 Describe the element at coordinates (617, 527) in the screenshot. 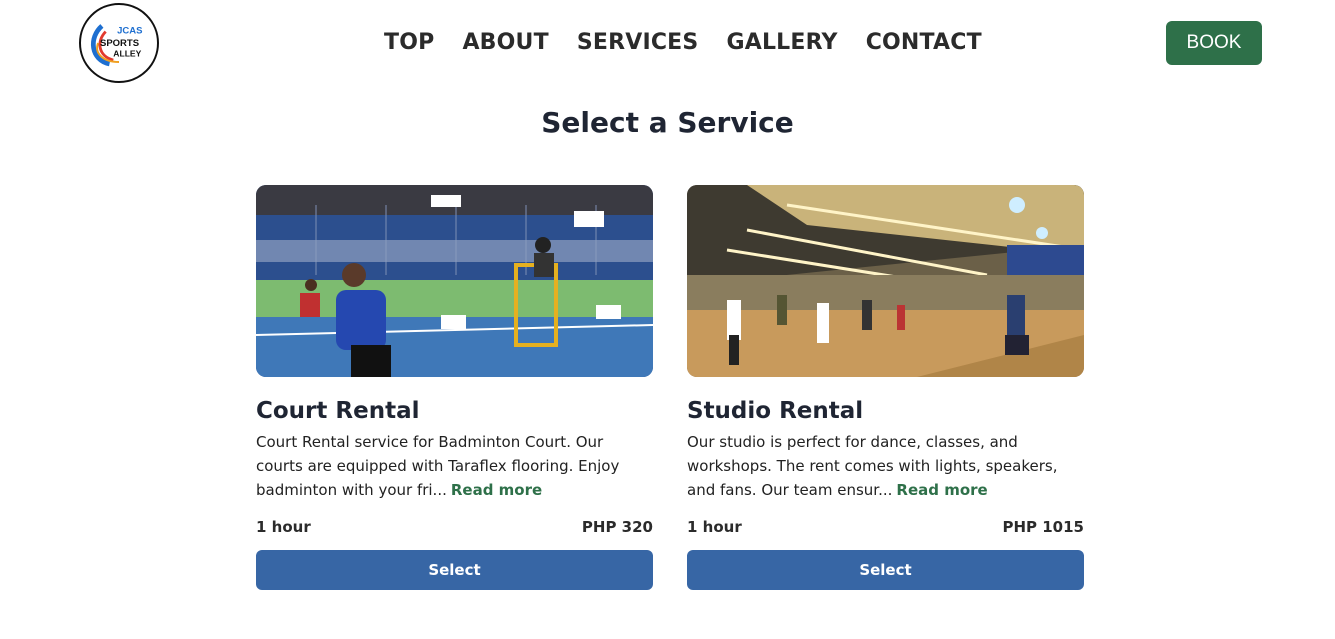

I see `service-price: PHP 320` at that location.